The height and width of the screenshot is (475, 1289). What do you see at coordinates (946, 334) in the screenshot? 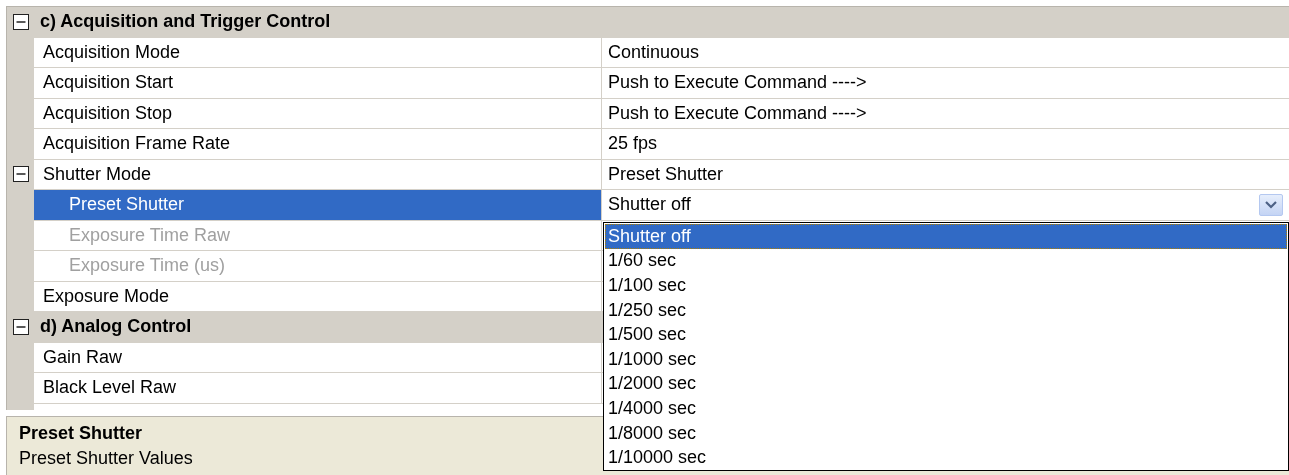
I see `dropdown-option: 1/500 sec` at bounding box center [946, 334].